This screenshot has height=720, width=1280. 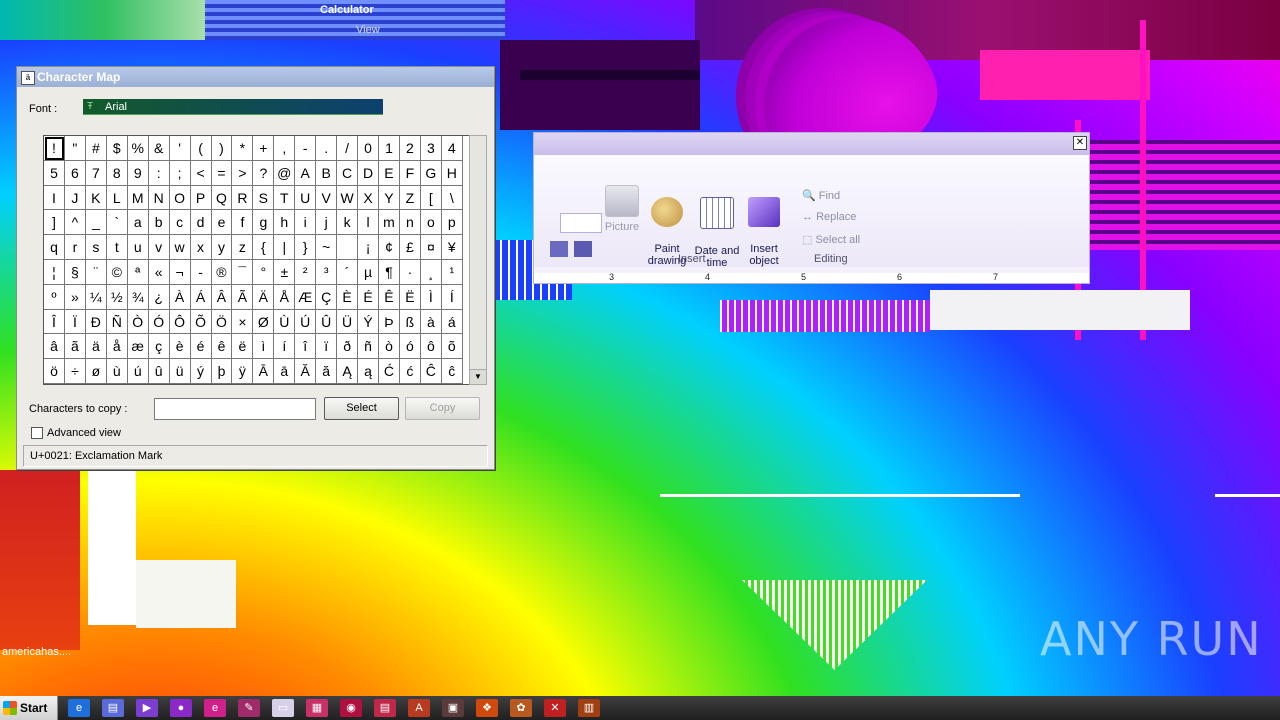 I want to click on find-button: 🔍 Find, so click(x=821, y=195).